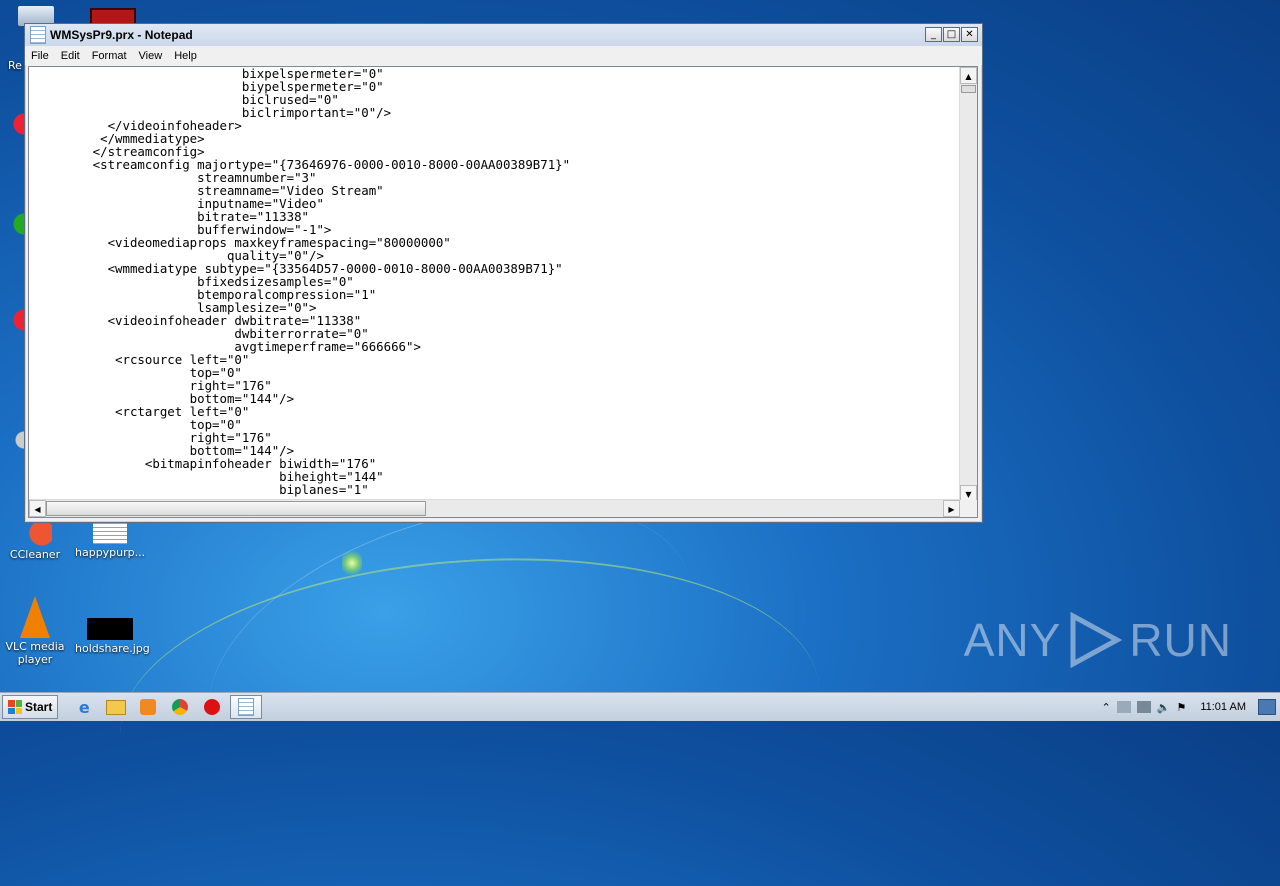 Image resolution: width=1280 pixels, height=886 pixels. Describe the element at coordinates (951, 34) in the screenshot. I see `maximize-button: □` at that location.